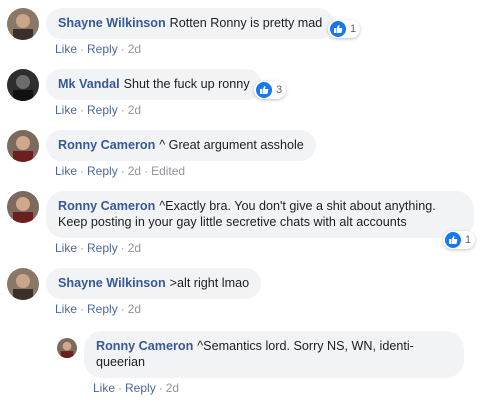 This screenshot has width=486, height=403. I want to click on comment-actions: Like · Reply · 2d · Edited, so click(120, 171).